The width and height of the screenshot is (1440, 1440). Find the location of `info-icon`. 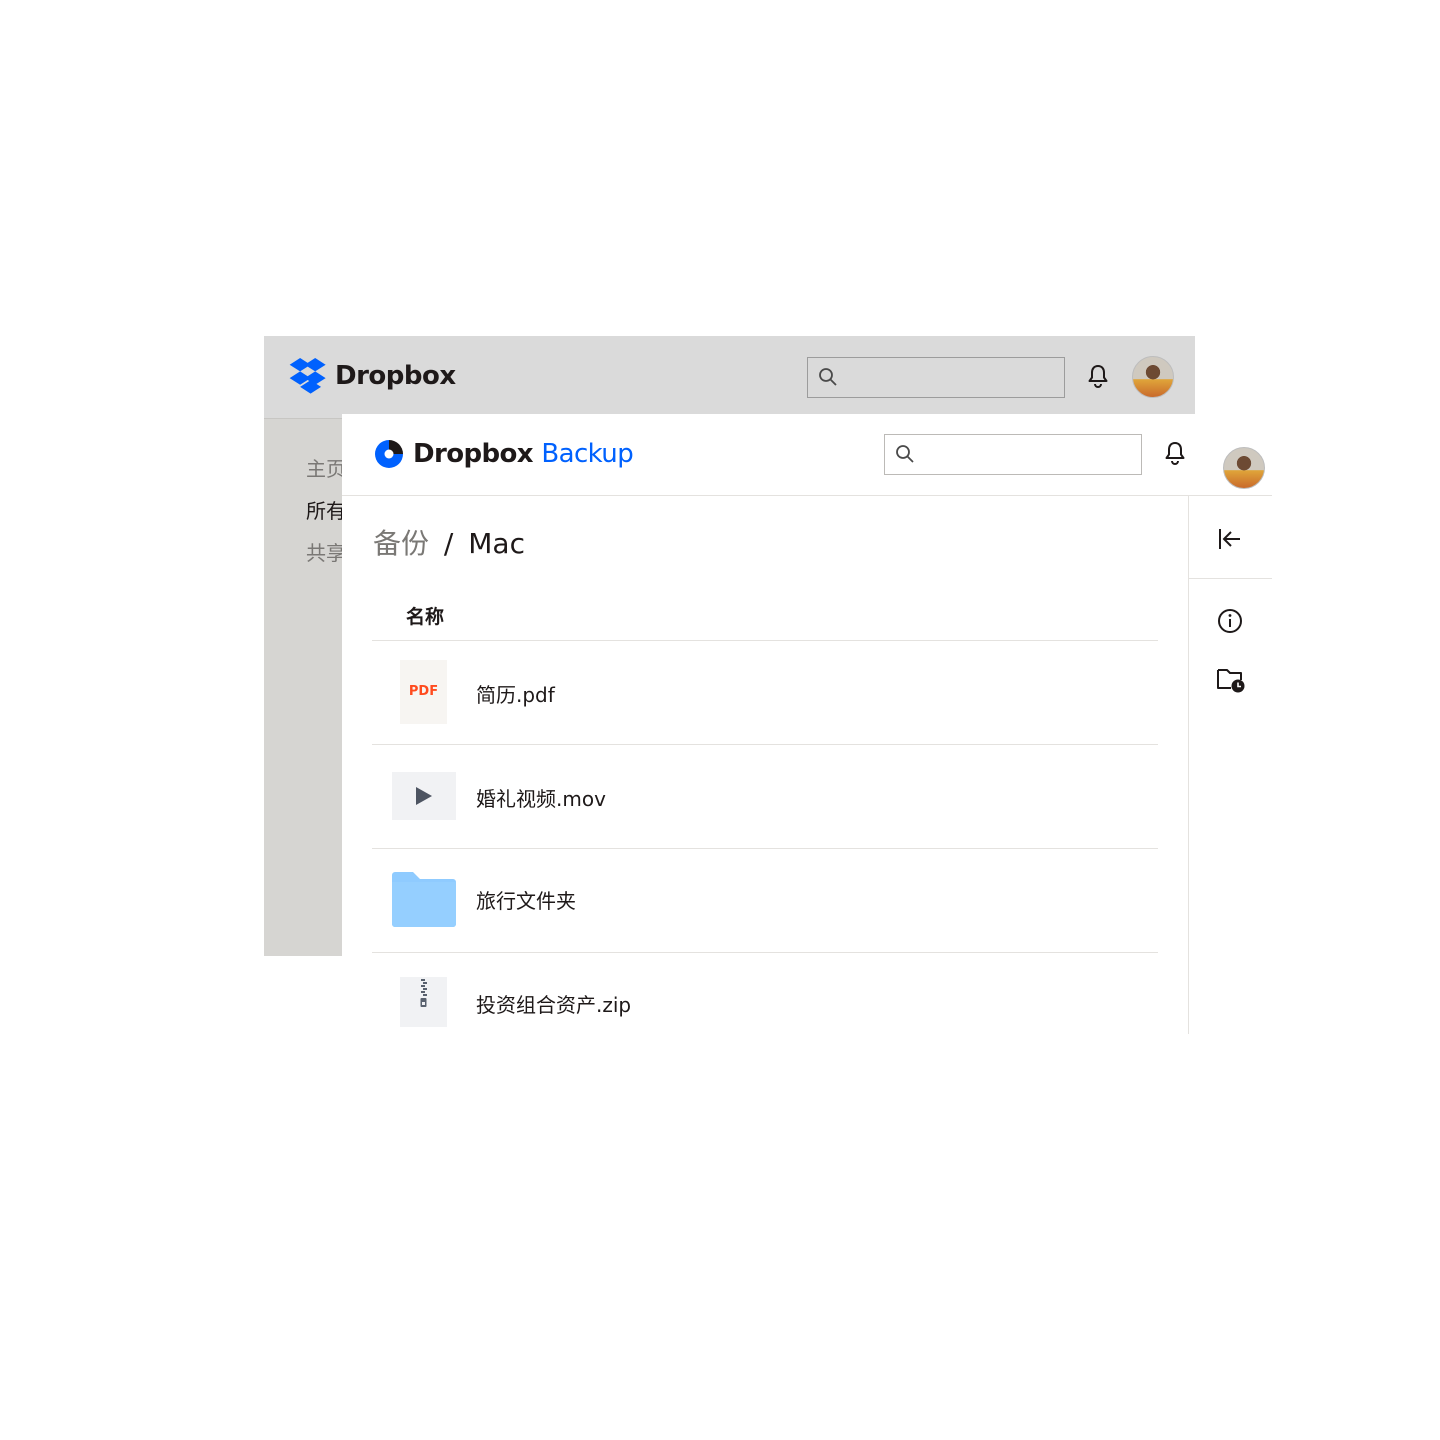

info-icon is located at coordinates (1230, 621).